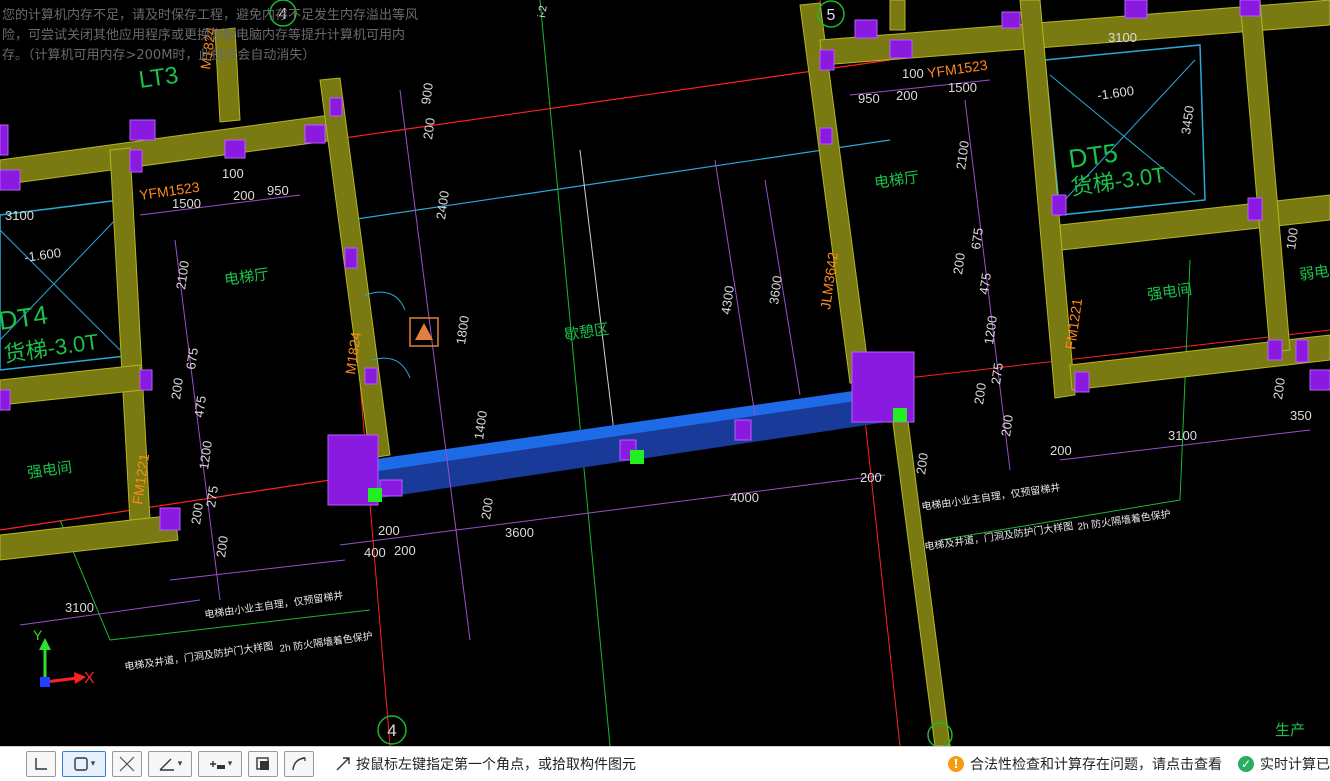  I want to click on rect-select-button: ▾, so click(84, 764).